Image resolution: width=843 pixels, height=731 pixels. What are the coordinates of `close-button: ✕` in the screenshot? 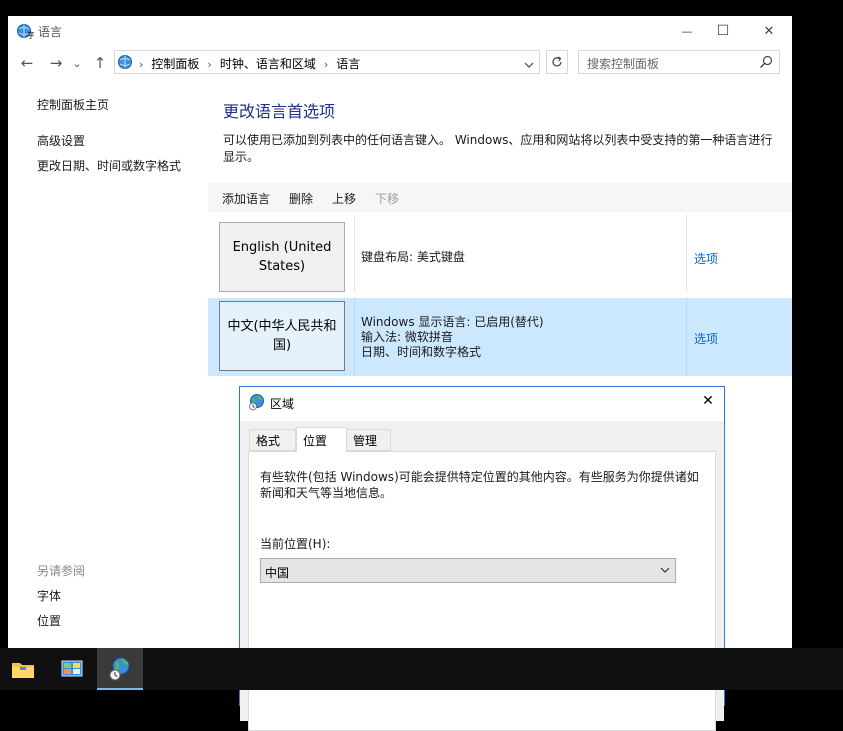 It's located at (769, 31).